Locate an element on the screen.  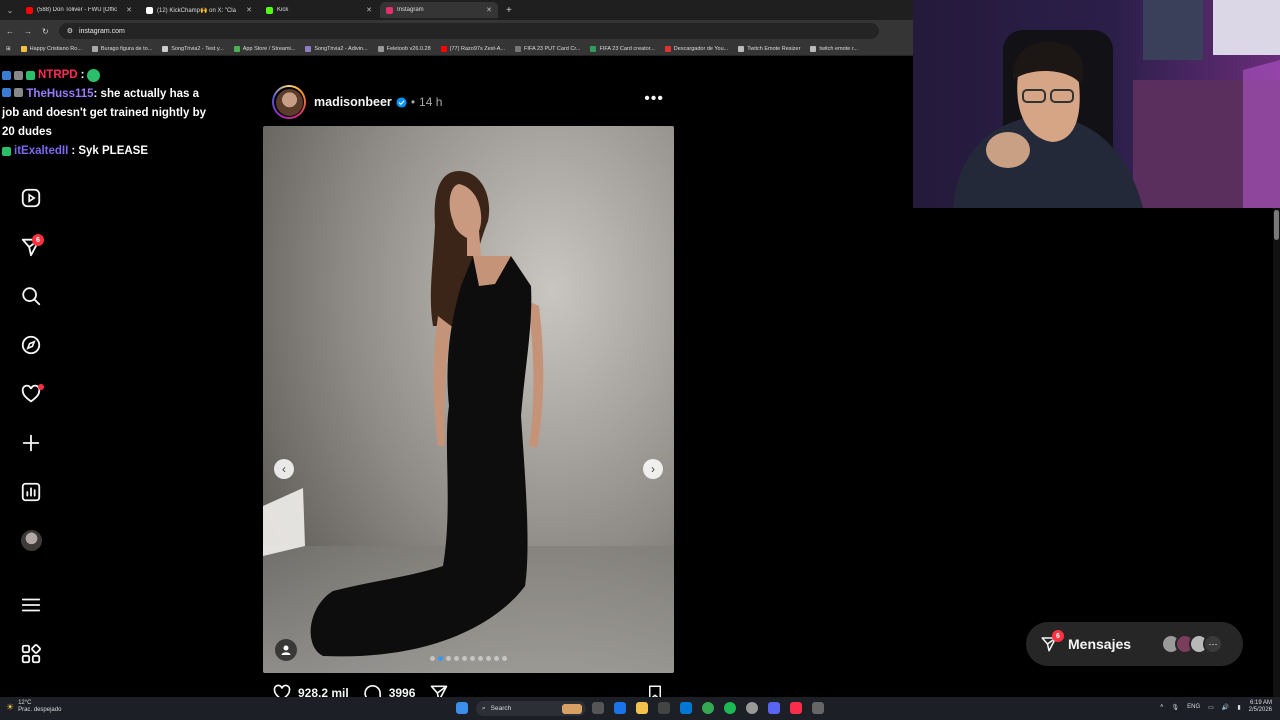
chat-username: NTRPD is located at coordinates (58, 75).